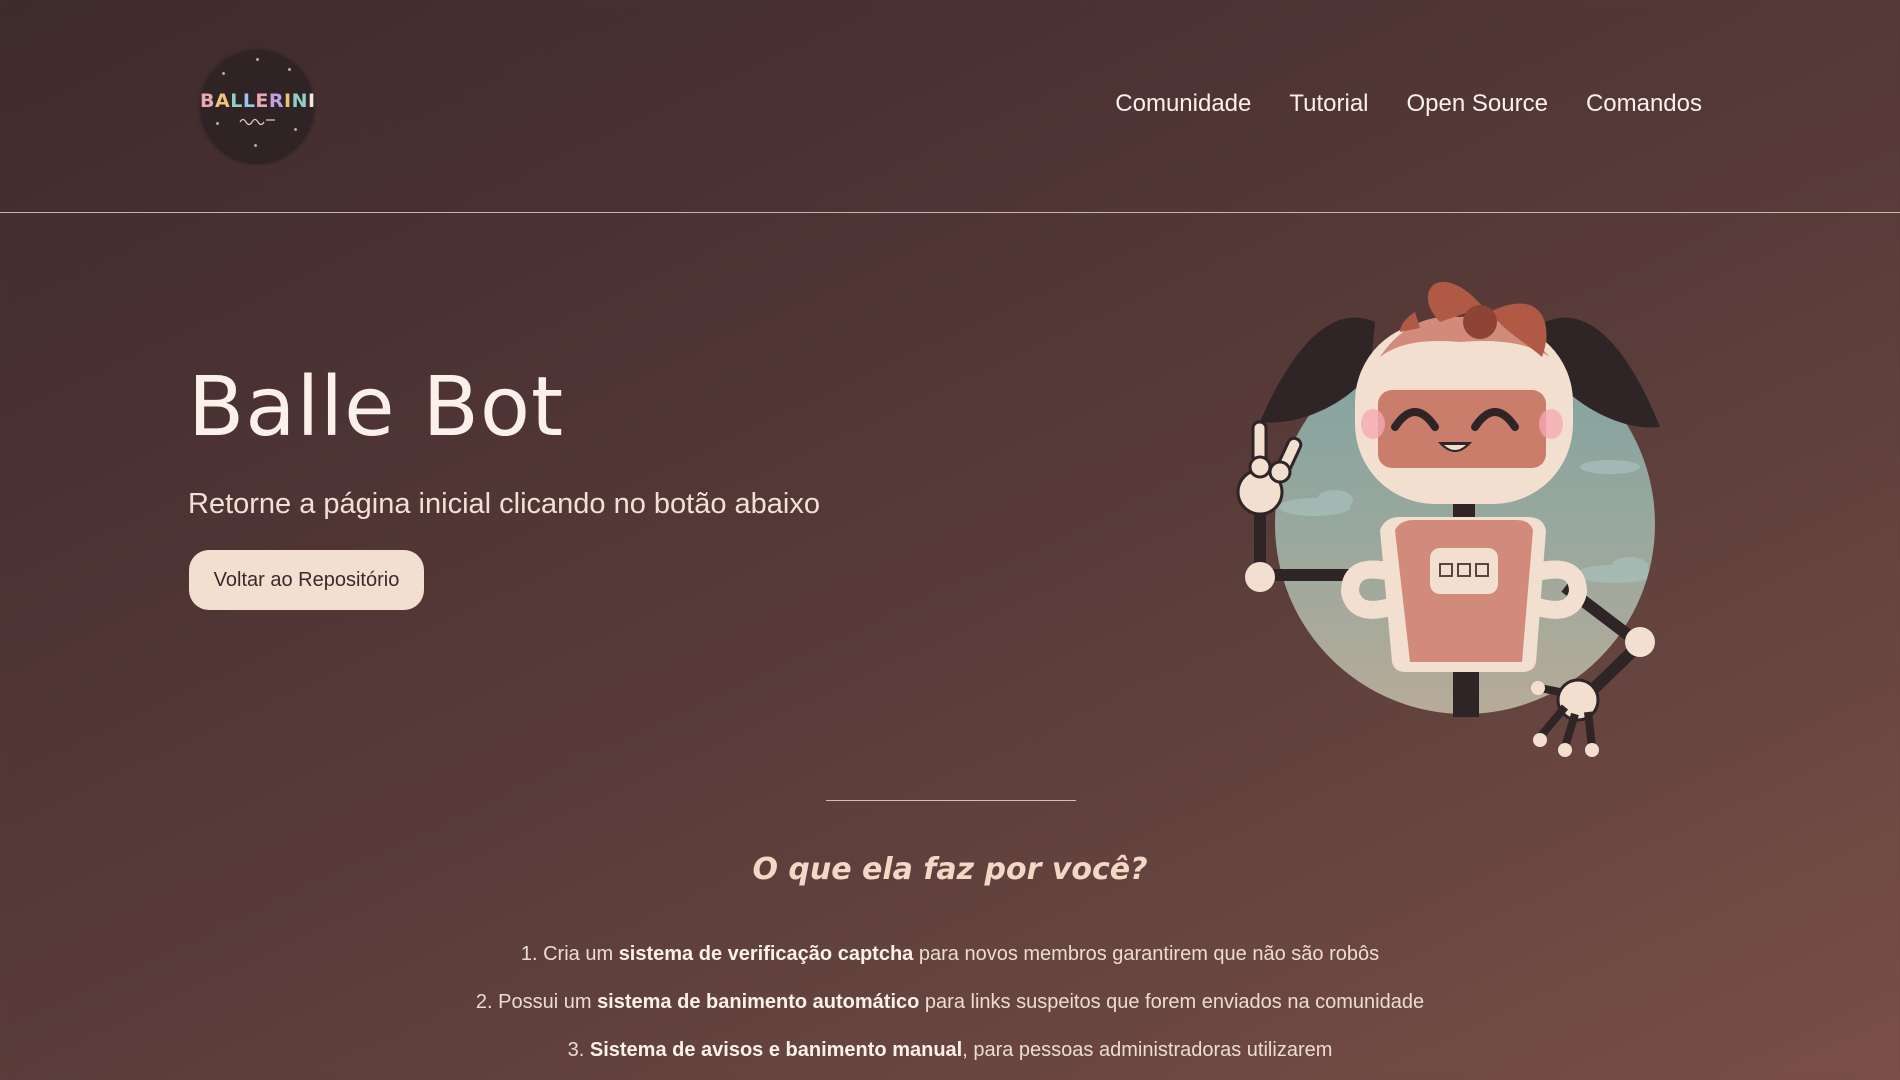 The image size is (1900, 1080). I want to click on feature-text-bold: Sistema de avisos e banimento manual, so click(776, 1050).